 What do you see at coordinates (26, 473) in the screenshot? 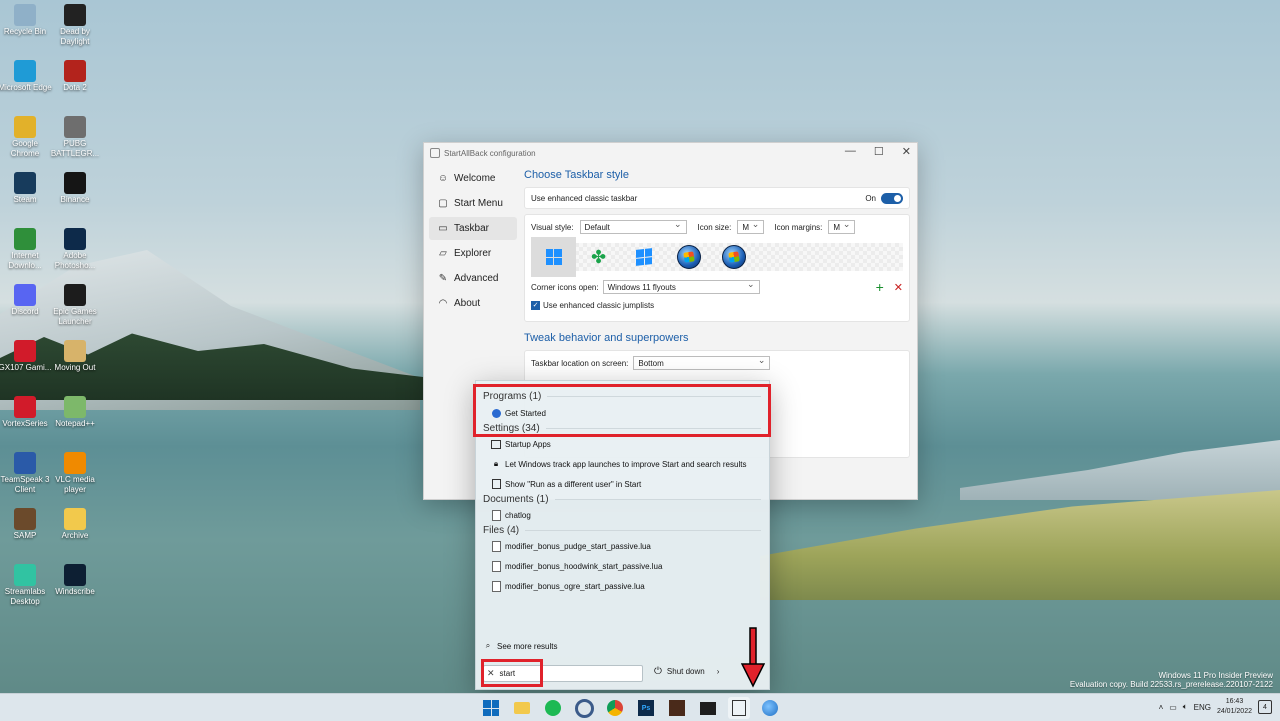
I see `desktop-icon: TeamSpeak 3 Client` at bounding box center [26, 473].